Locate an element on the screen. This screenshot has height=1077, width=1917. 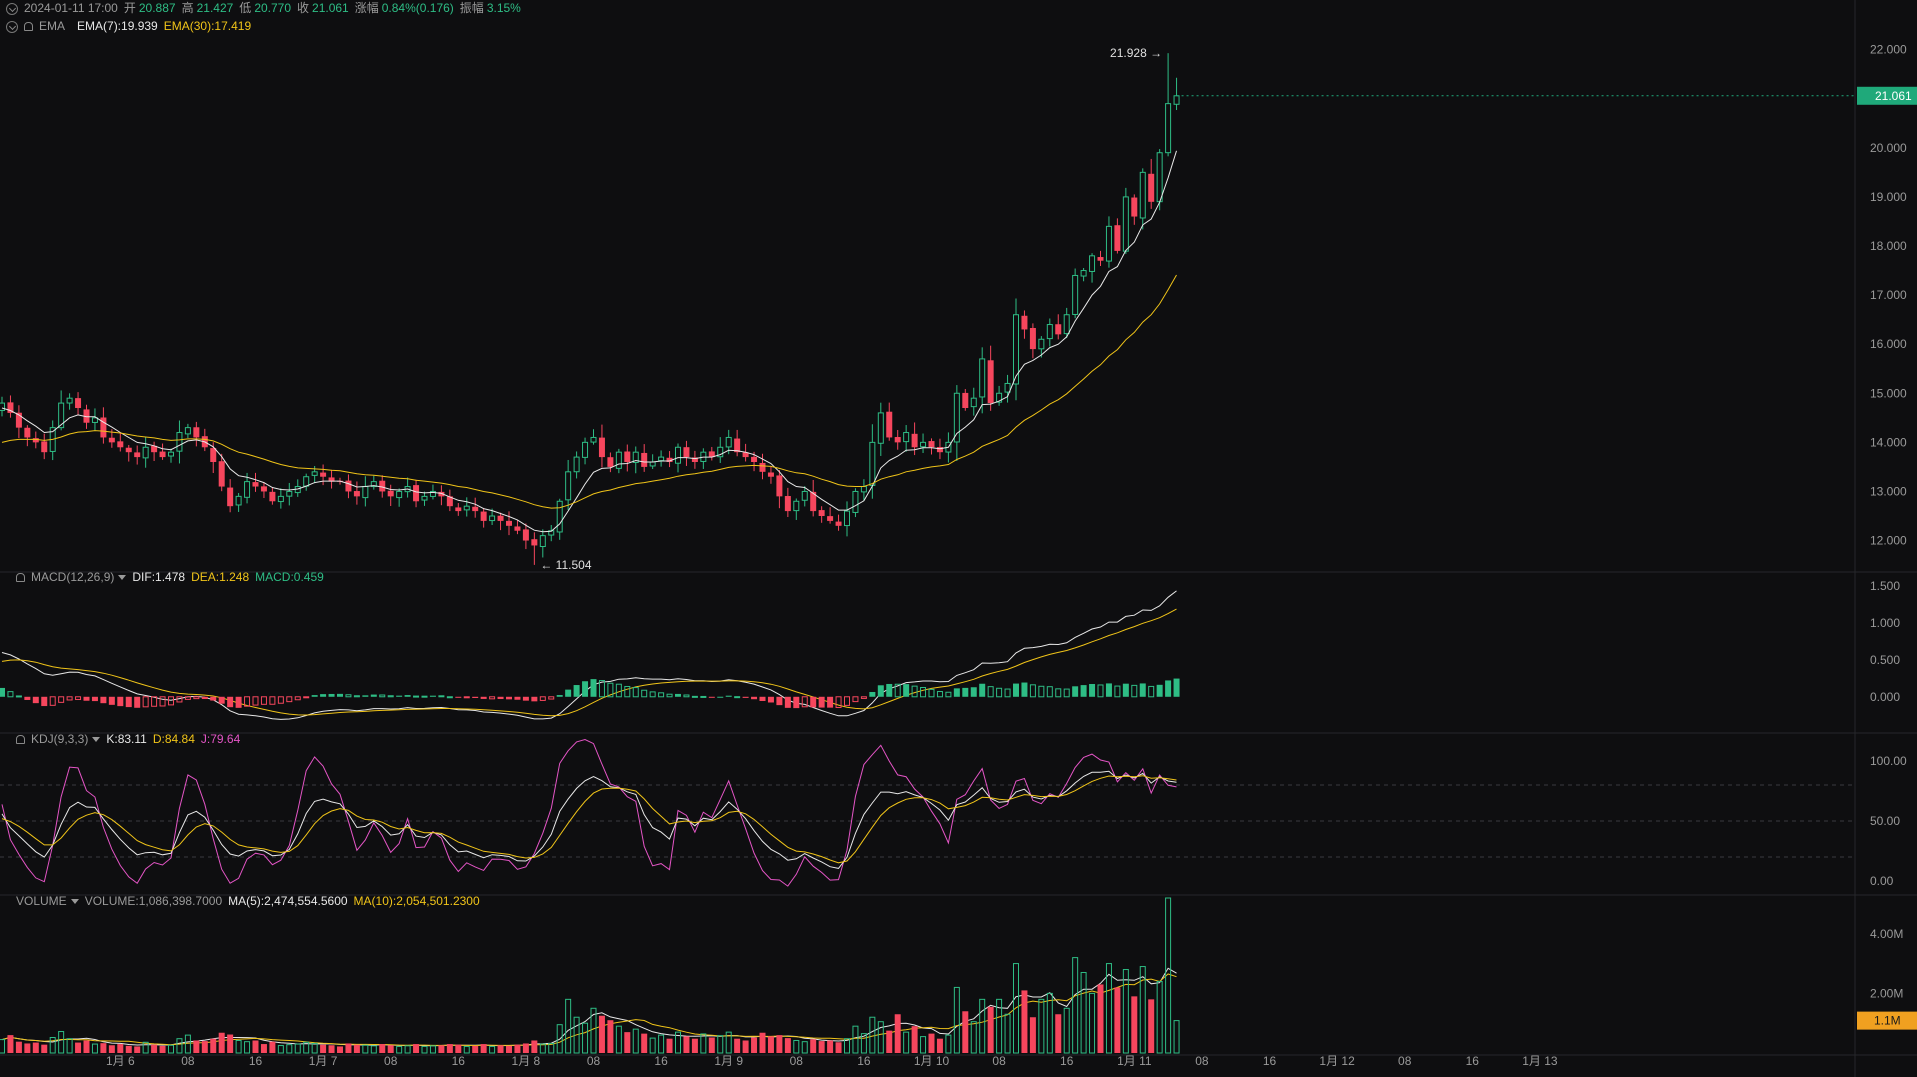
header-datetime: 2024-01-11 17:00 is located at coordinates (71, 8).